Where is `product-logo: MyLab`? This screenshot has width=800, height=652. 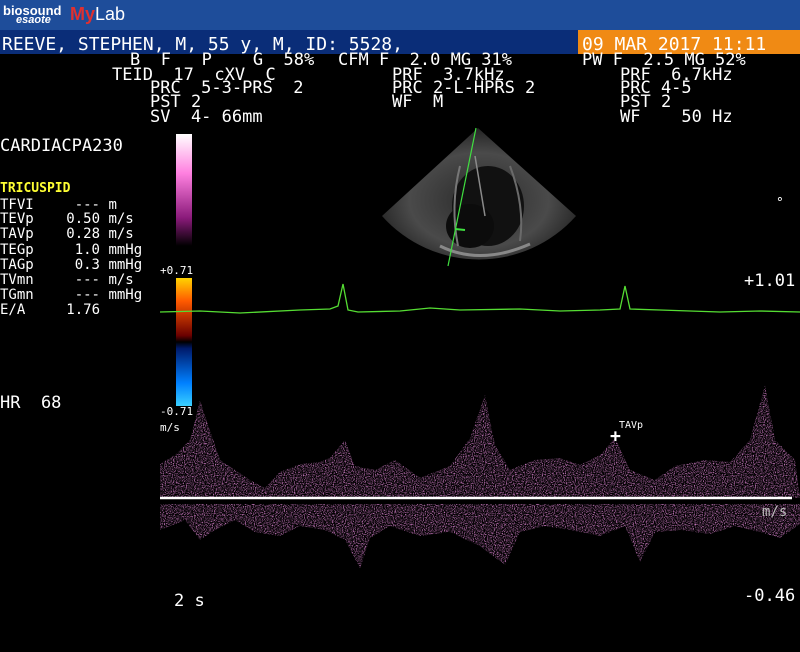 product-logo: MyLab is located at coordinates (97, 14).